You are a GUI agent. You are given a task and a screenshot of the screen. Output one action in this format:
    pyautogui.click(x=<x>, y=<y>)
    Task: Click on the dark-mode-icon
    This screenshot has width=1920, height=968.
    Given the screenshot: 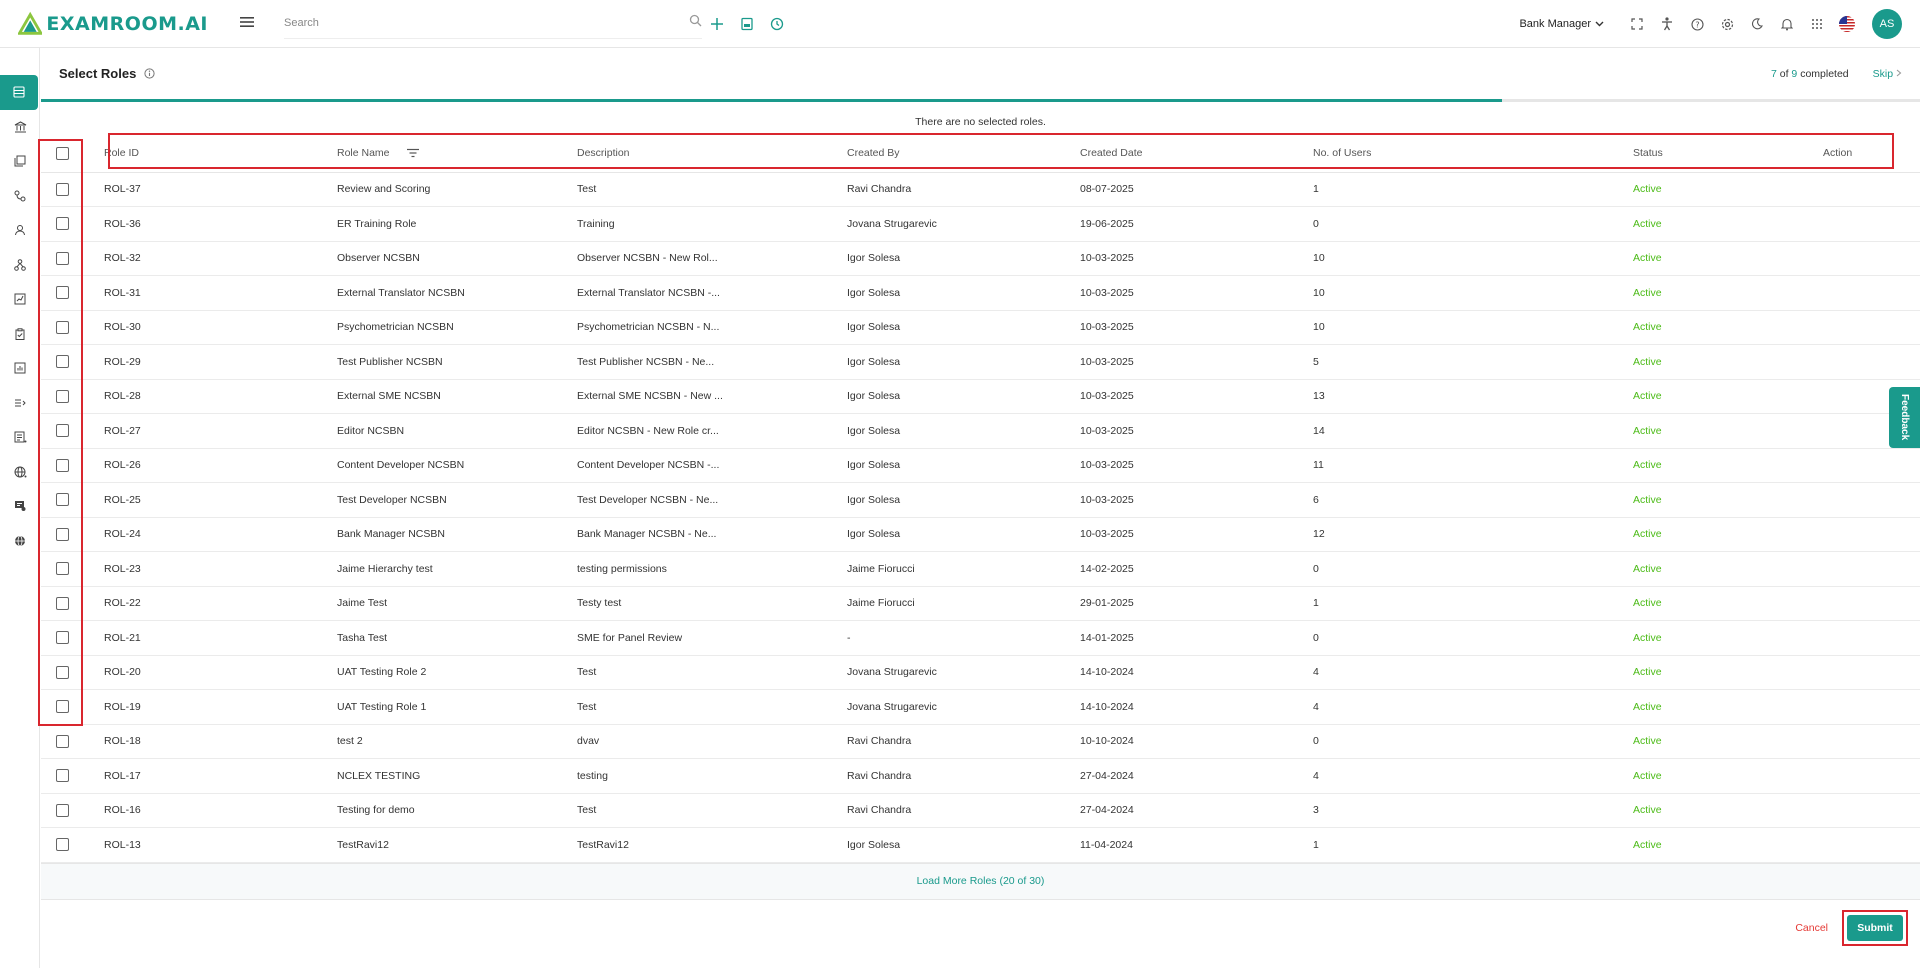 What is the action you would take?
    pyautogui.click(x=1757, y=24)
    